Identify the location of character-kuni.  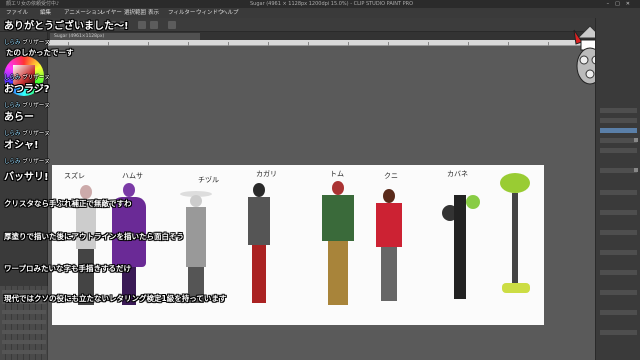
(389, 245).